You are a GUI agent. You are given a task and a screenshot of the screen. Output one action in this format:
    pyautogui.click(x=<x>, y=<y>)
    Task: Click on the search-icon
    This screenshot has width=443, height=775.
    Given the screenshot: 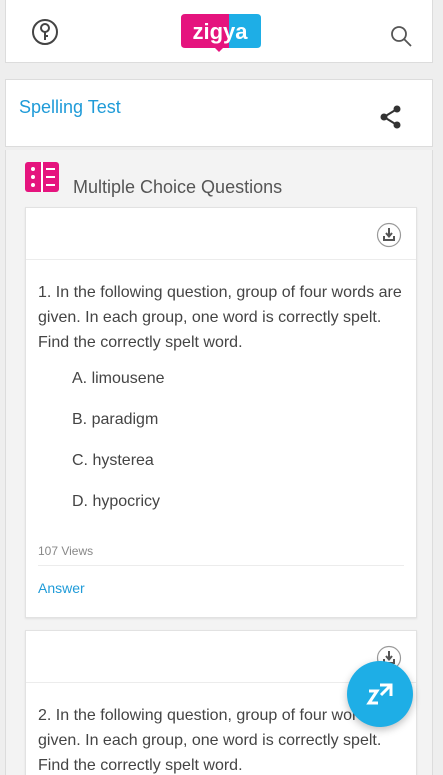 What is the action you would take?
    pyautogui.click(x=401, y=36)
    